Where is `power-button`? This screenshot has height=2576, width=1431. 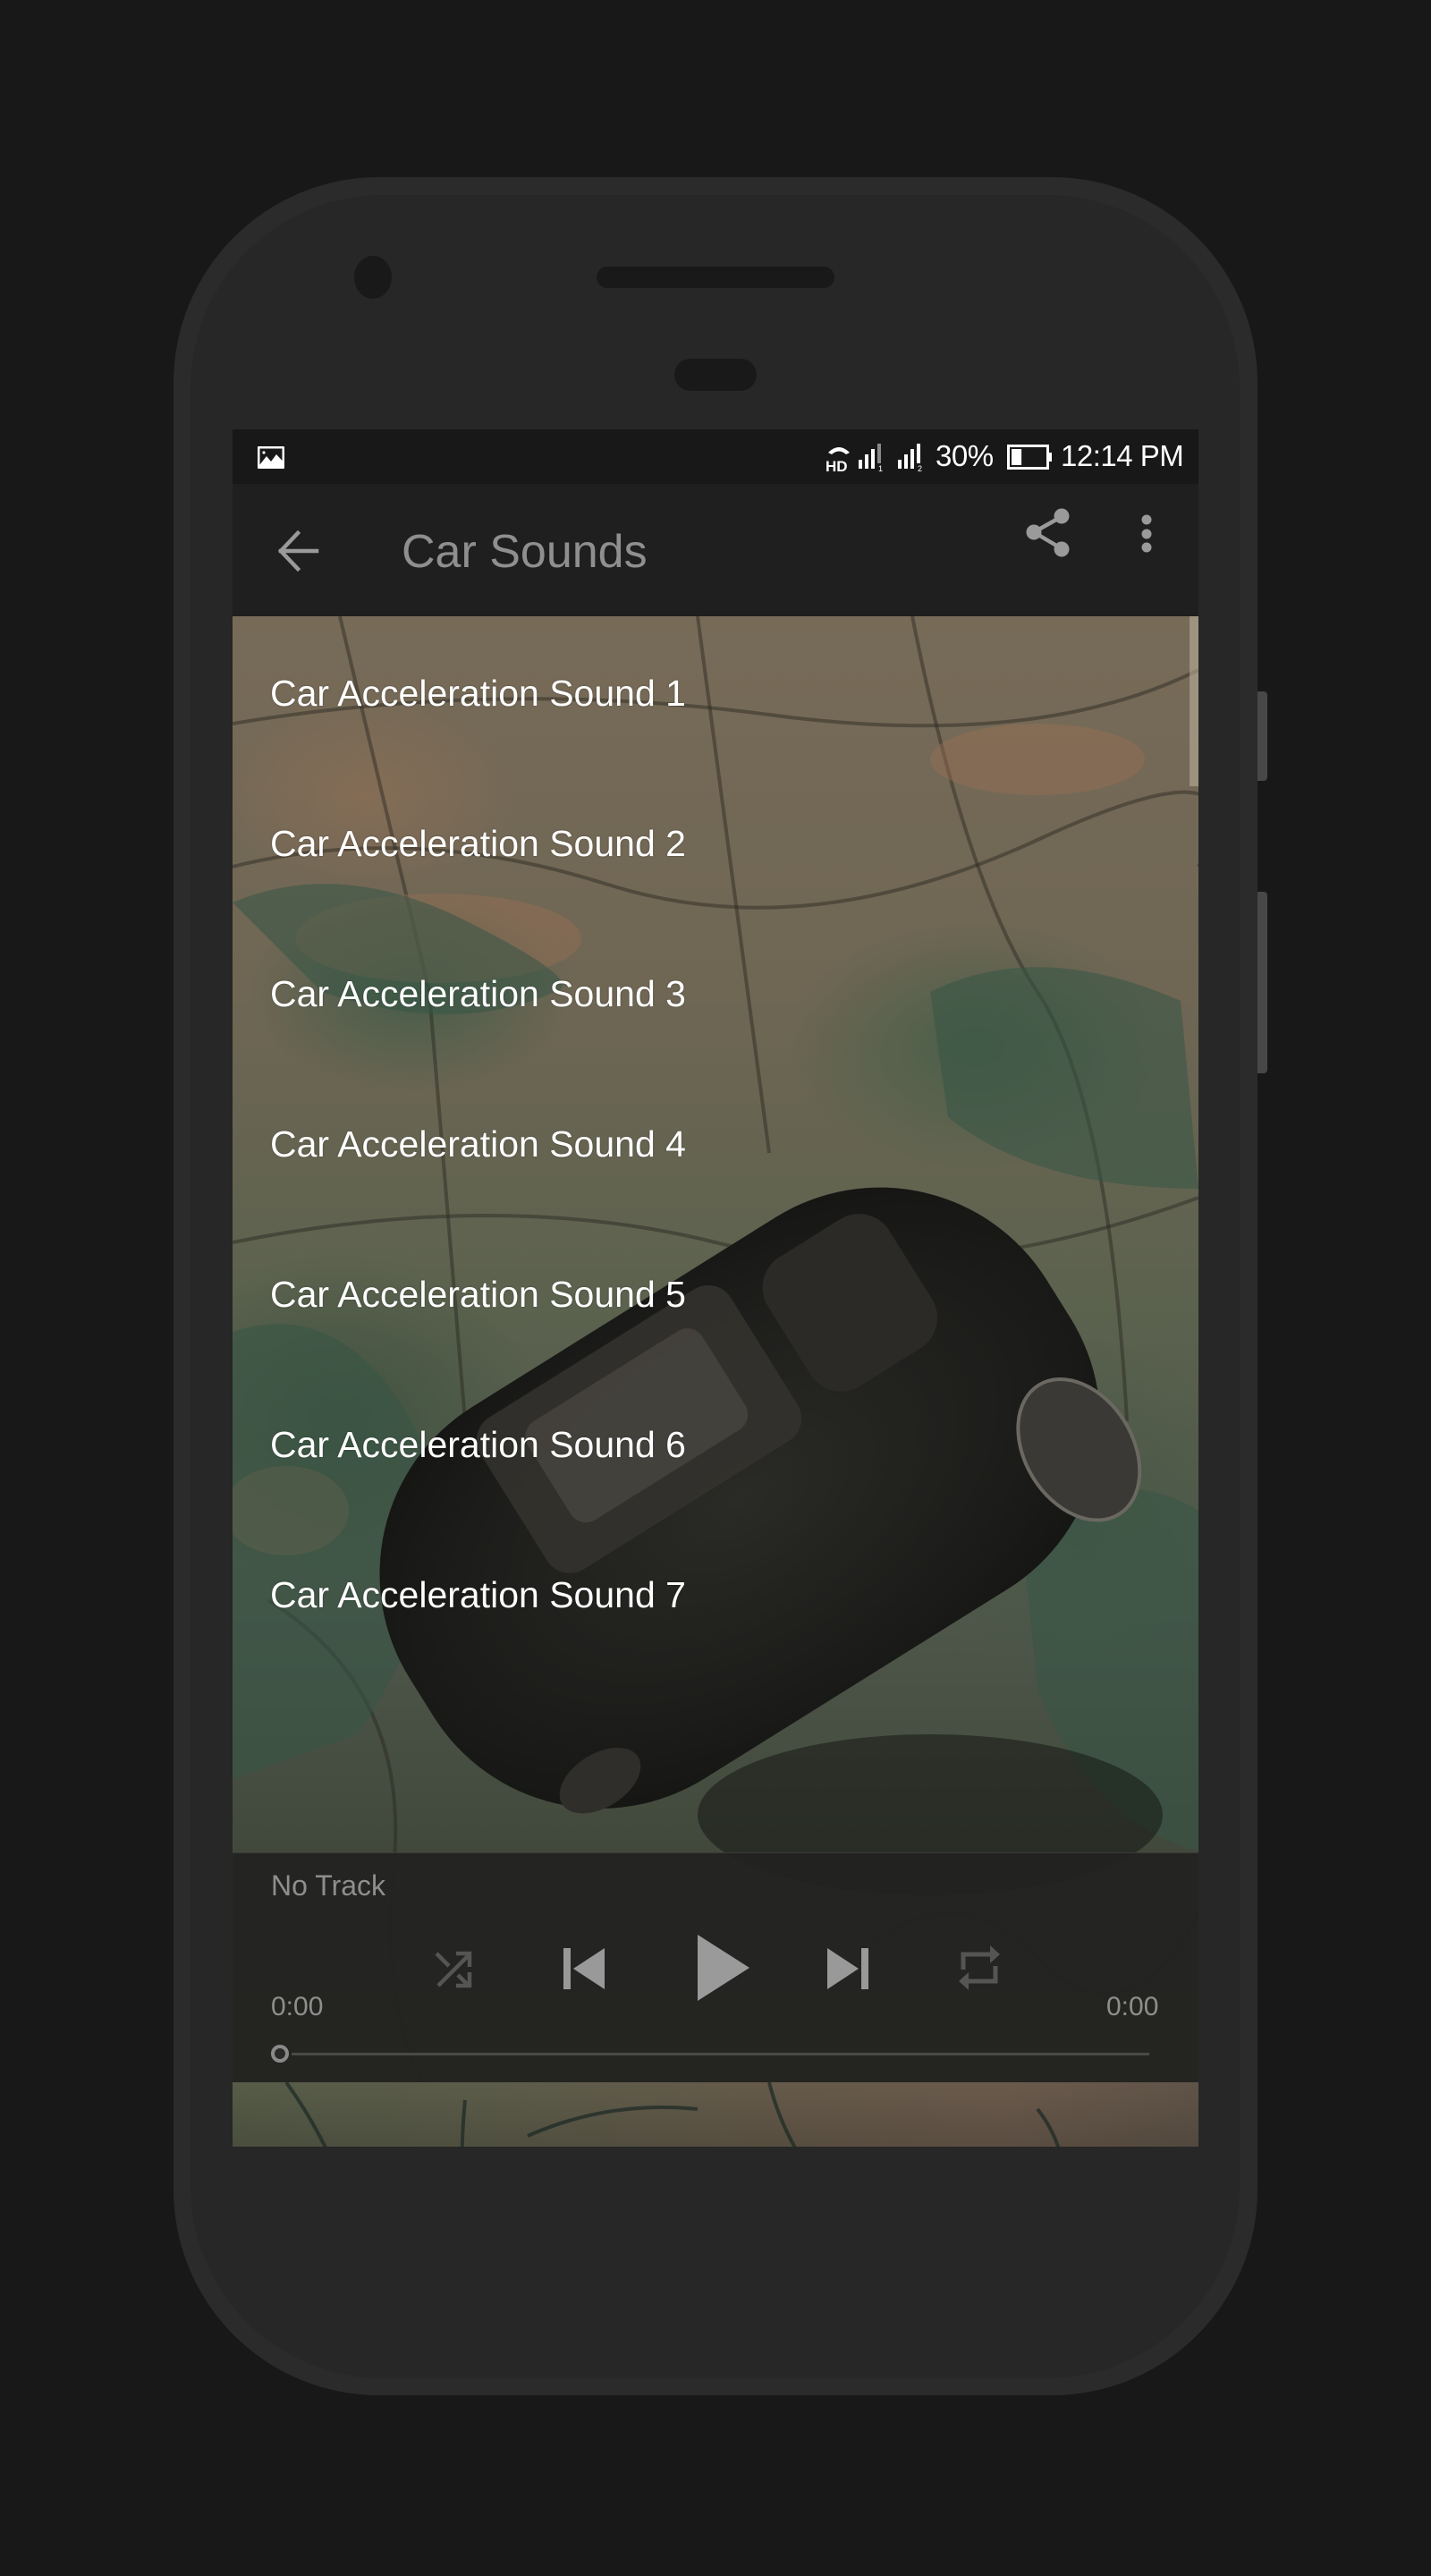
power-button is located at coordinates (1262, 736).